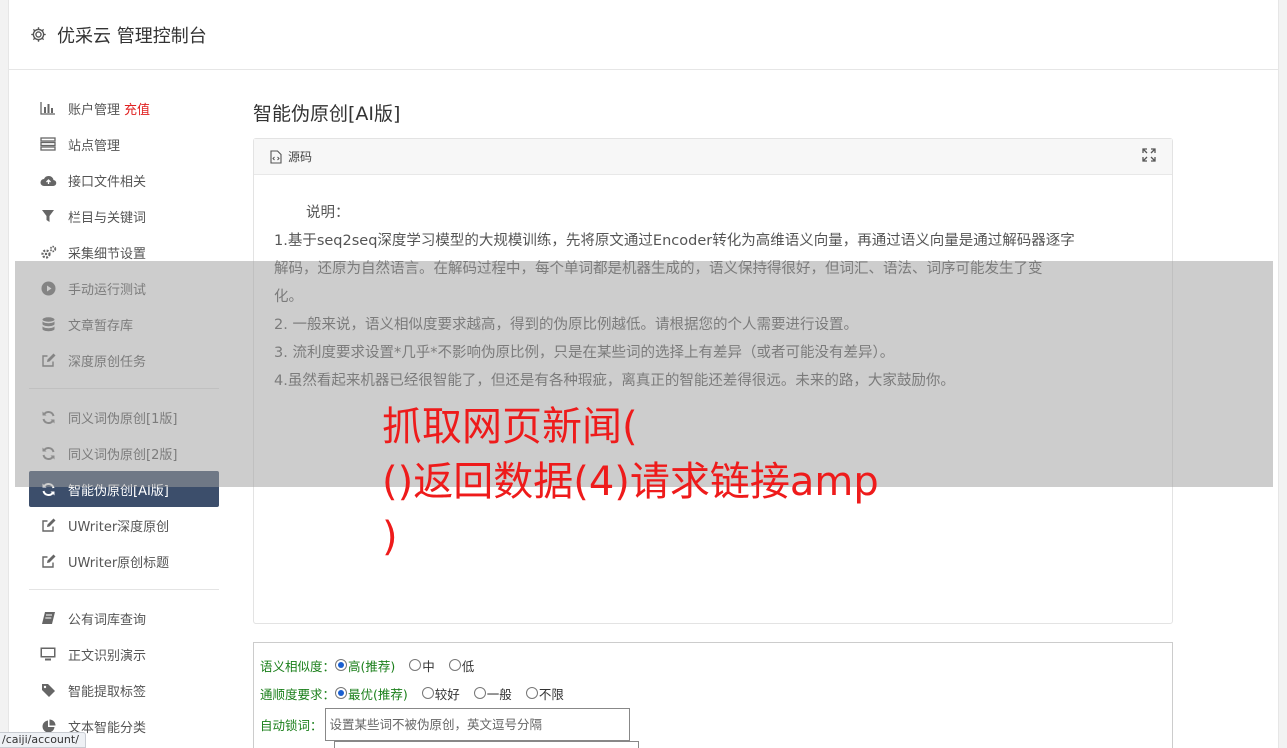 This screenshot has height=748, width=1287. Describe the element at coordinates (716, 744) in the screenshot. I see `next-row` at that location.